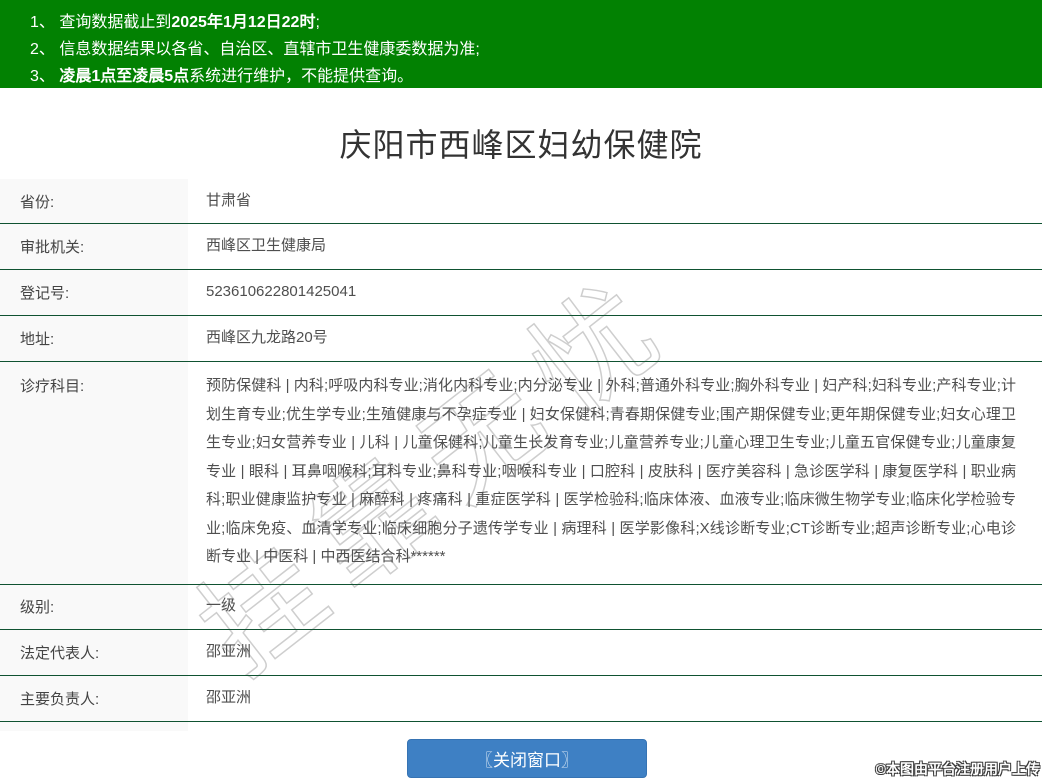 This screenshot has width=1042, height=781. What do you see at coordinates (531, 49) in the screenshot?
I see `notice-line-2: 2、 信息数据结果以各省、自治区、直辖市卫生健康委数据为准;` at bounding box center [531, 49].